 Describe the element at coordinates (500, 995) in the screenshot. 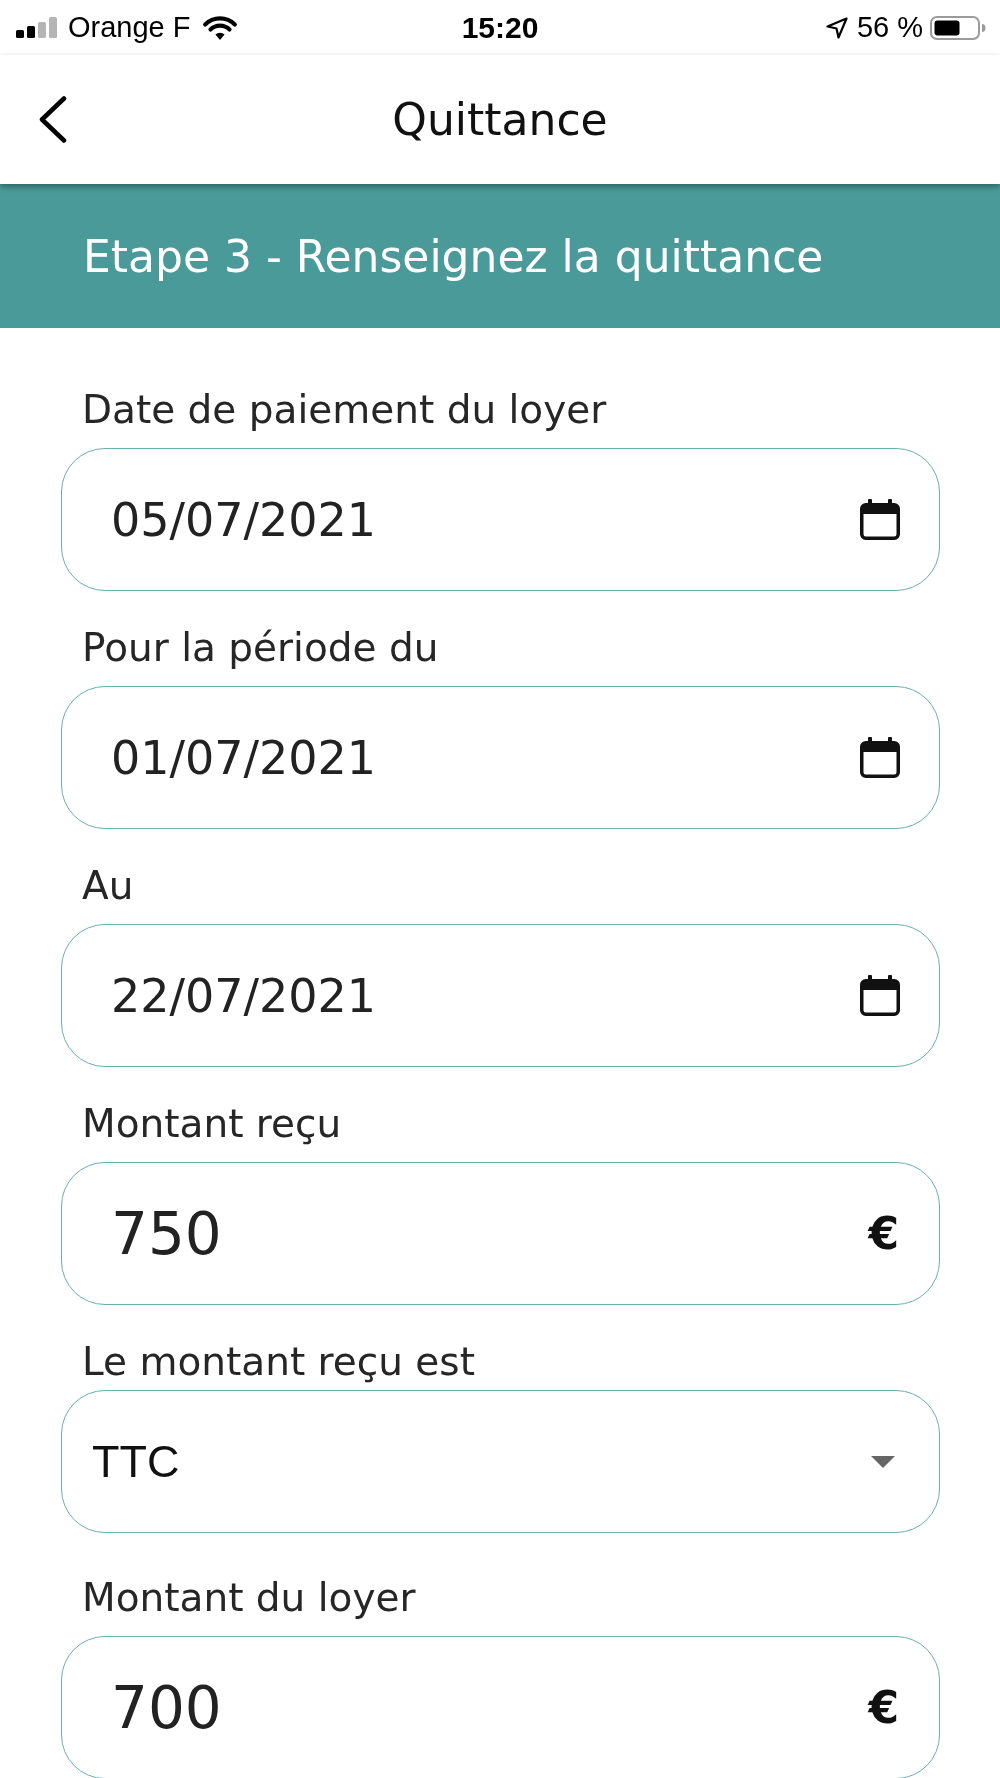

I see `date-field: 22/07/2021` at that location.